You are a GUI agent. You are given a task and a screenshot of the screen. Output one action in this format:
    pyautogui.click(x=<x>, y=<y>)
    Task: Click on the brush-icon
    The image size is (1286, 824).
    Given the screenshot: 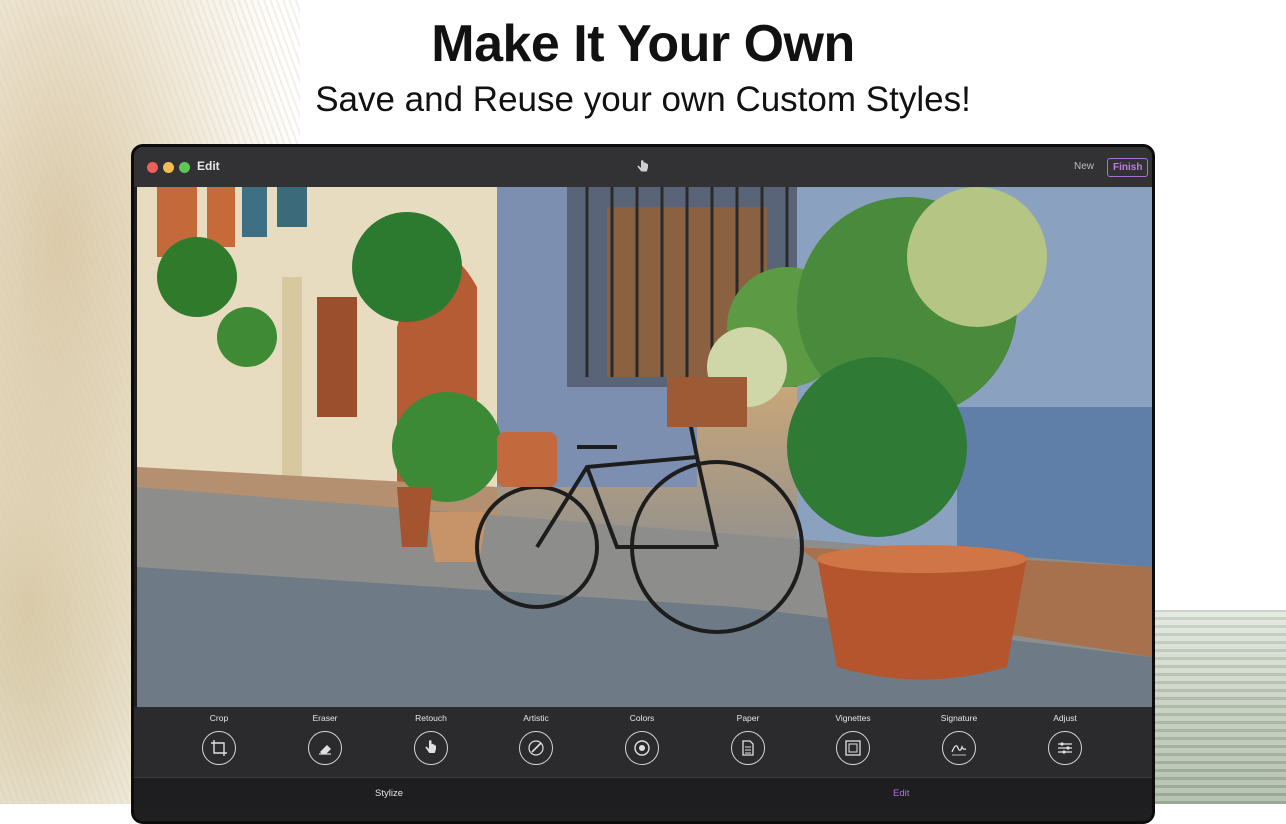 What is the action you would take?
    pyautogui.click(x=536, y=748)
    